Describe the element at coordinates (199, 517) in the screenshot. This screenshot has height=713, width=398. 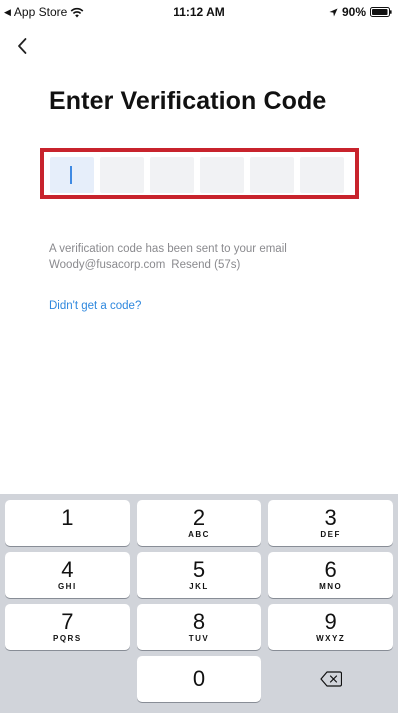
I see `key-digit: 2` at that location.